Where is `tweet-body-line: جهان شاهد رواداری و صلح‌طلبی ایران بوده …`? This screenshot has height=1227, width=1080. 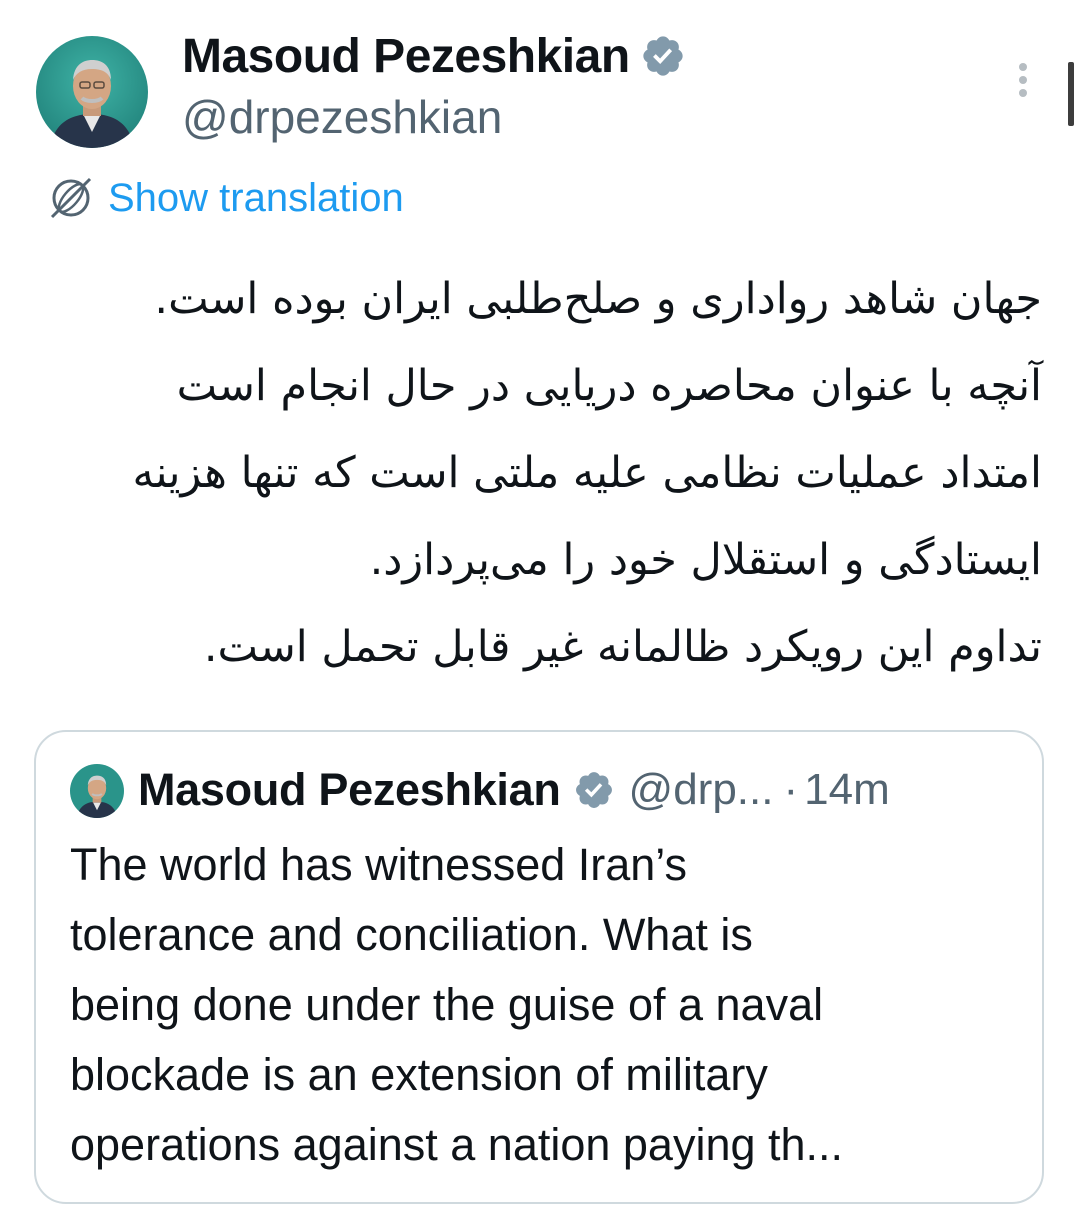
tweet-body-line: جهان شاهد رواداری و صلح‌طلبی ایران بوده … is located at coordinates (598, 299).